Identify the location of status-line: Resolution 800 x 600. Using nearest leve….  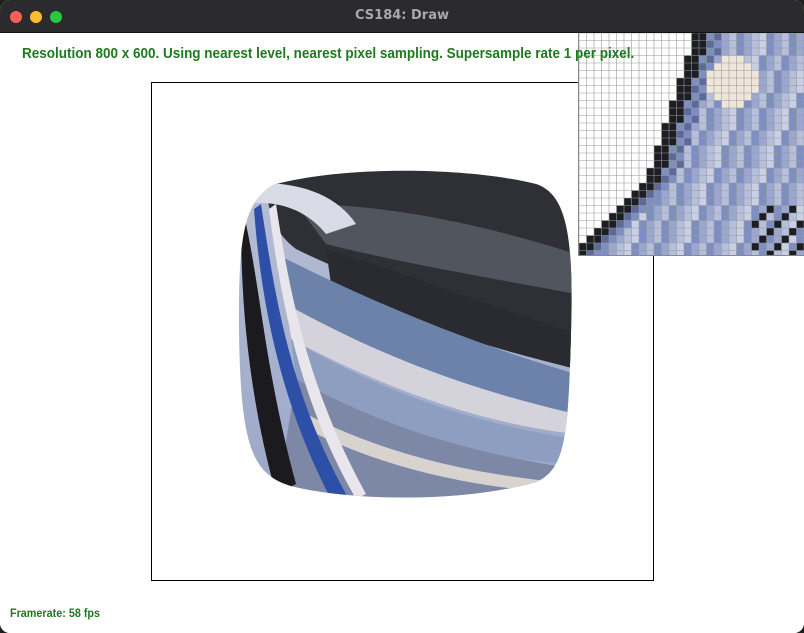
(328, 53).